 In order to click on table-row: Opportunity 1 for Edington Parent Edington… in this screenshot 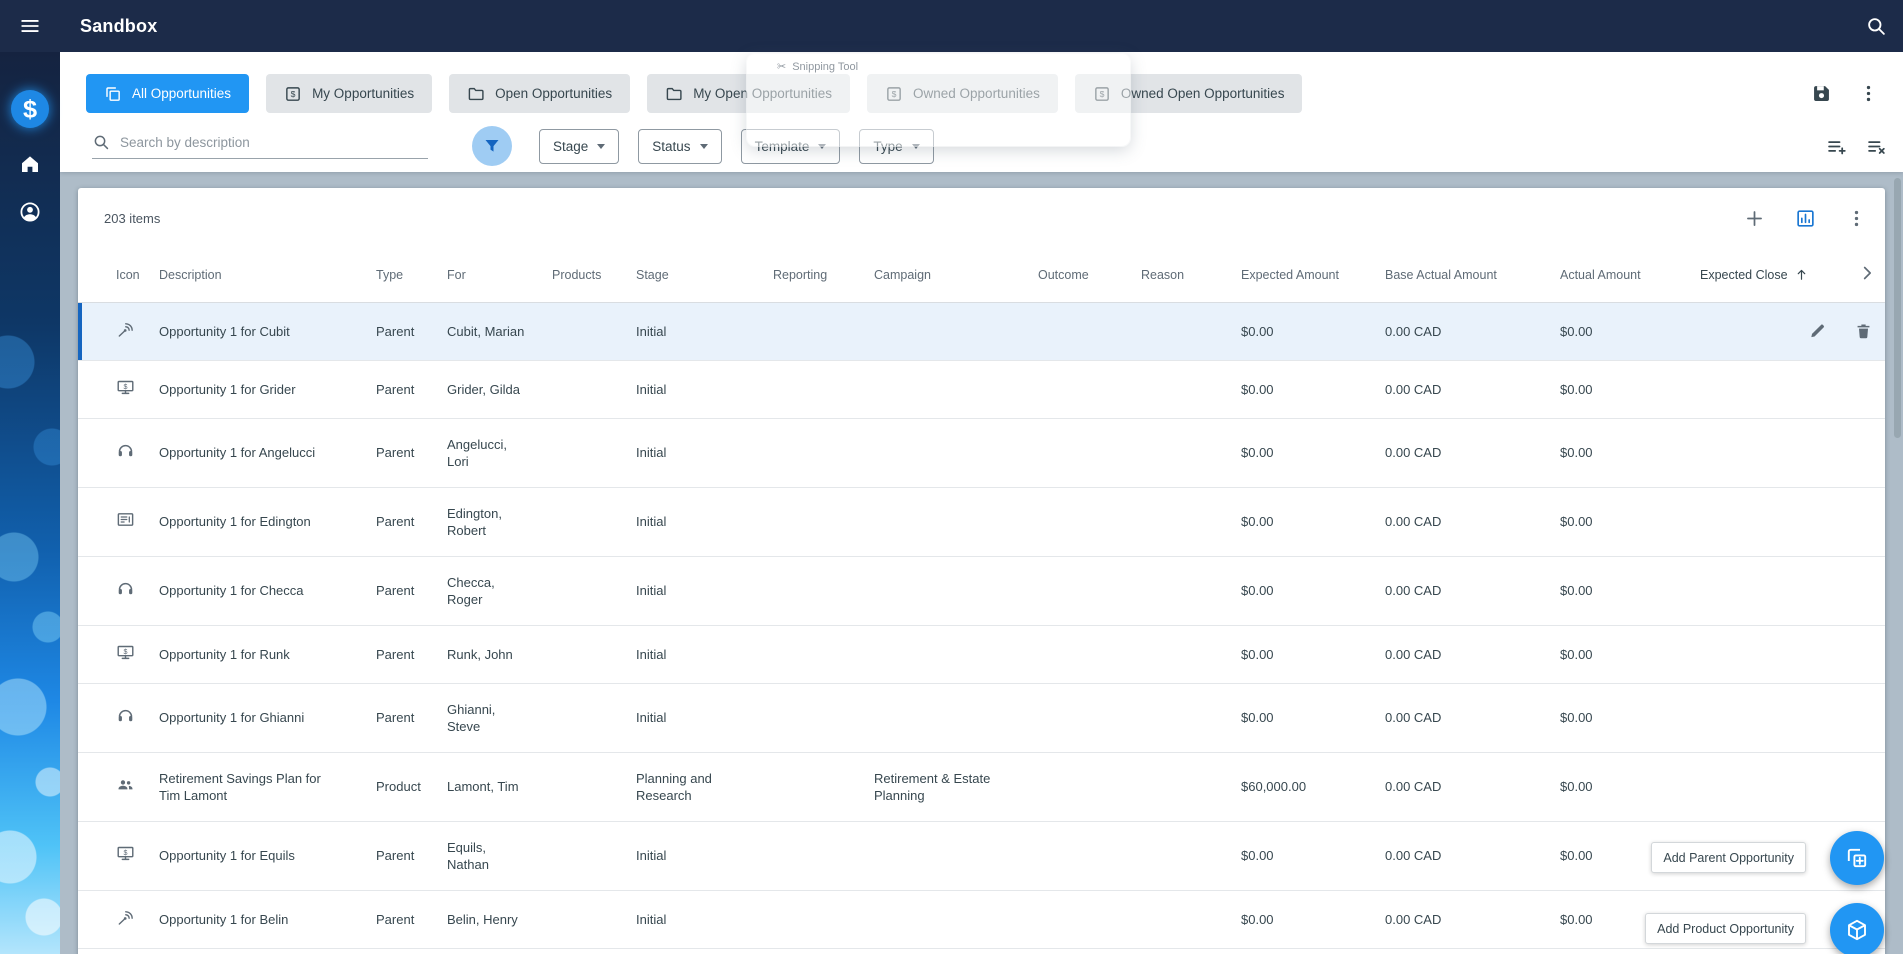, I will do `click(981, 522)`.